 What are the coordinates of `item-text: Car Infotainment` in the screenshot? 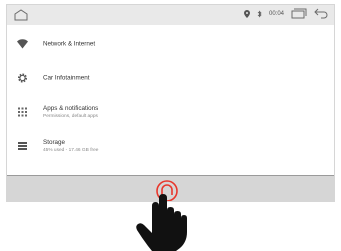 It's located at (66, 78).